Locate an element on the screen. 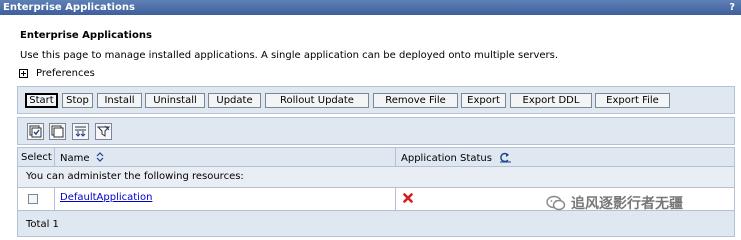 The width and height of the screenshot is (741, 240). table-footer: Total 1 is located at coordinates (376, 224).